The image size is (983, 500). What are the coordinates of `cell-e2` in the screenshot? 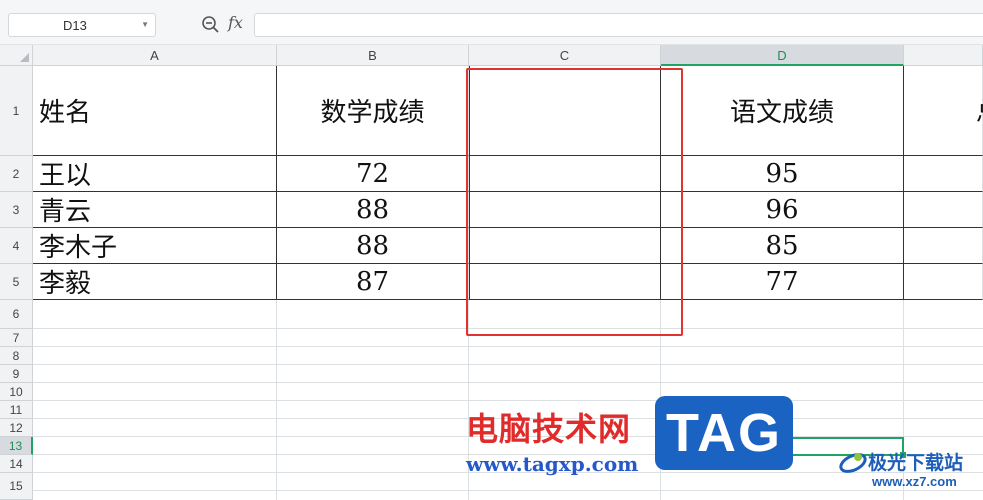 It's located at (943, 174).